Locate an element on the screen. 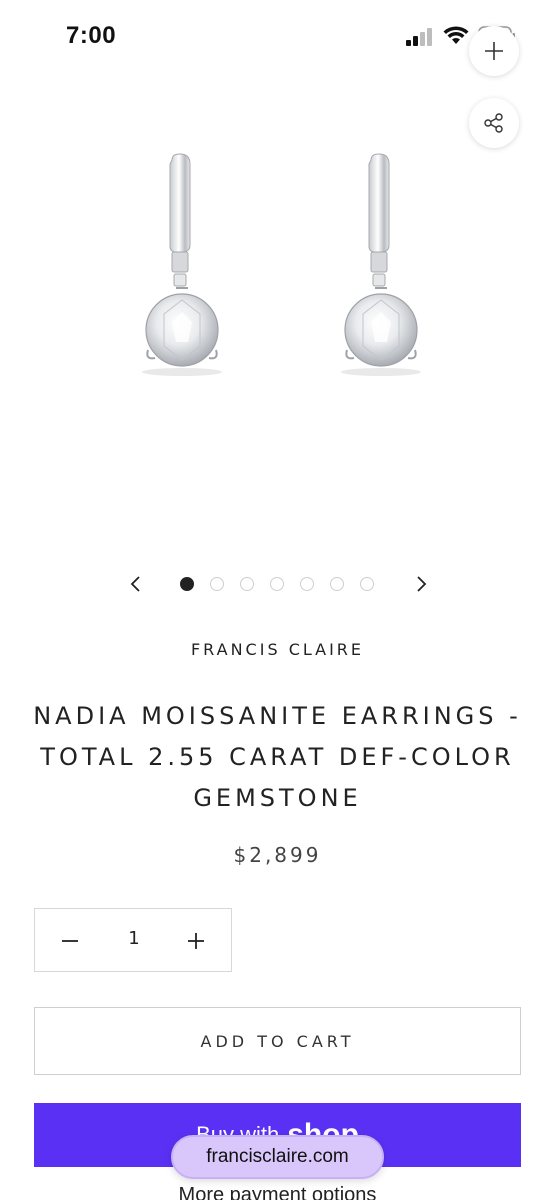 This screenshot has height=1200, width=555. carousel-prev-button is located at coordinates (136, 584).